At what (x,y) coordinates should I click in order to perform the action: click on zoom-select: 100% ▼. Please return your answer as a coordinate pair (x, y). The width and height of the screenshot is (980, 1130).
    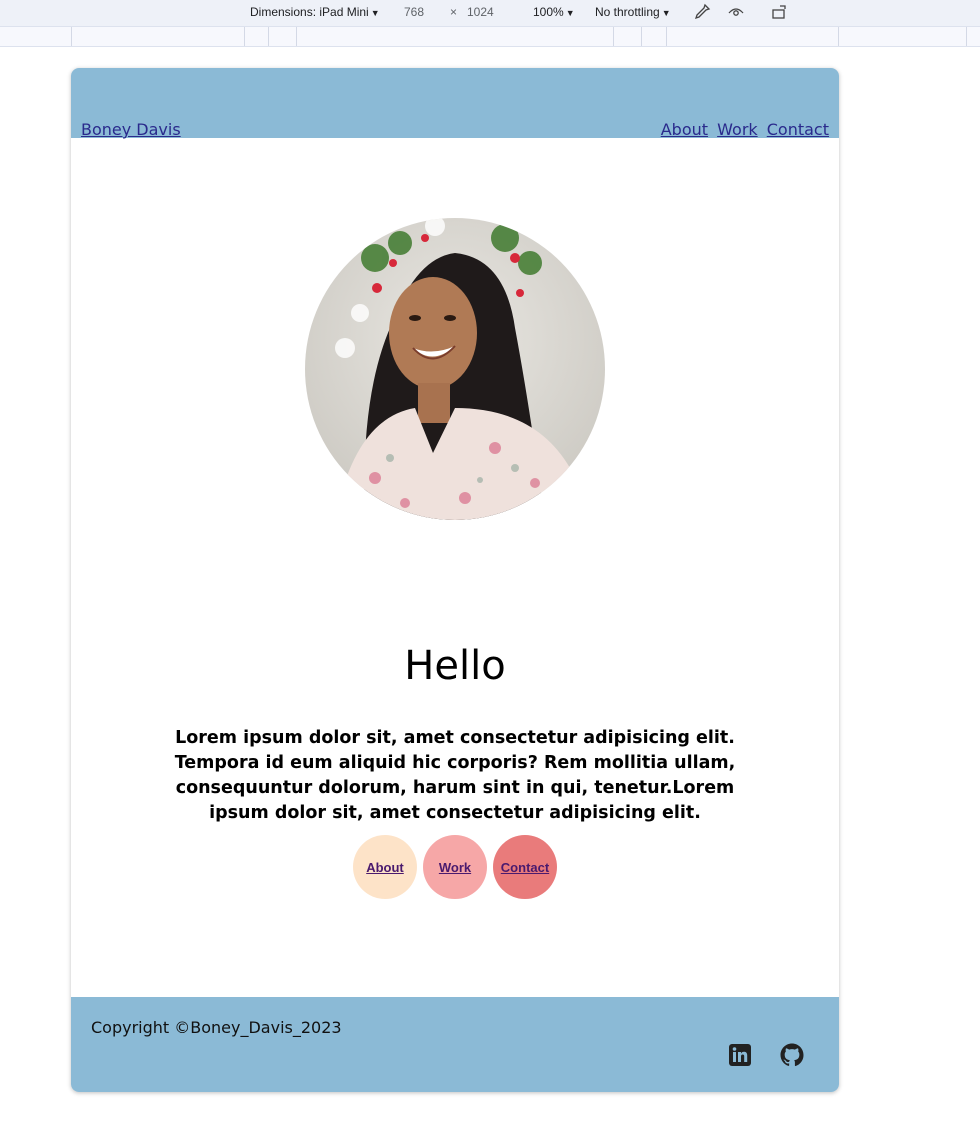
    Looking at the image, I should click on (554, 12).